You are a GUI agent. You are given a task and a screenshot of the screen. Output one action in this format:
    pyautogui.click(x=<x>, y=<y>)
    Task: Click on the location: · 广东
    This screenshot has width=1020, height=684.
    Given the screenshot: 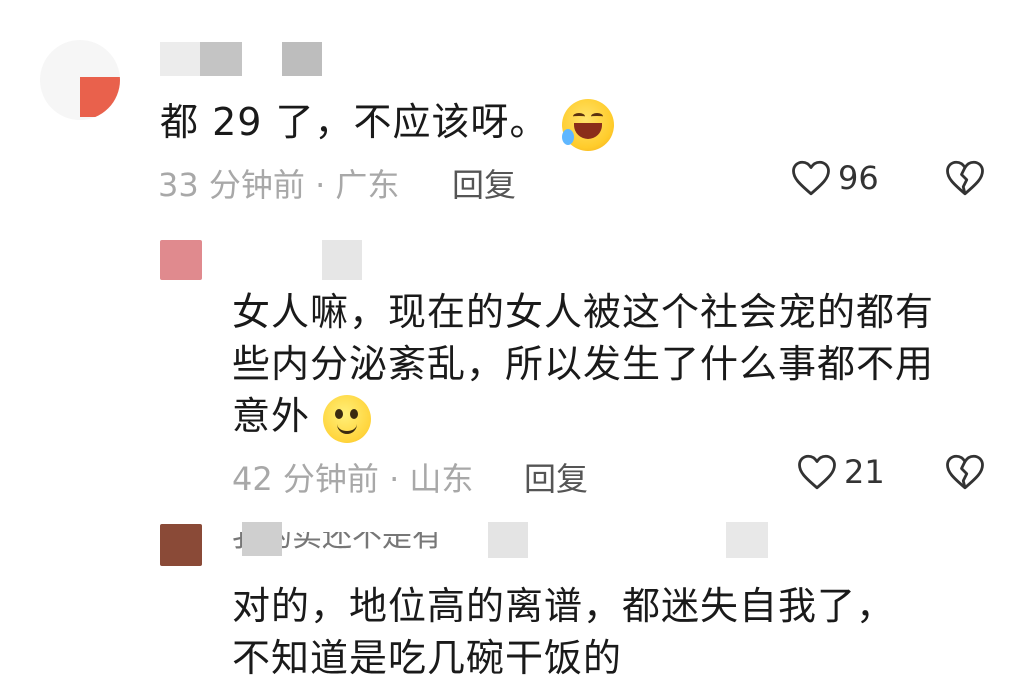 What is the action you would take?
    pyautogui.click(x=357, y=185)
    